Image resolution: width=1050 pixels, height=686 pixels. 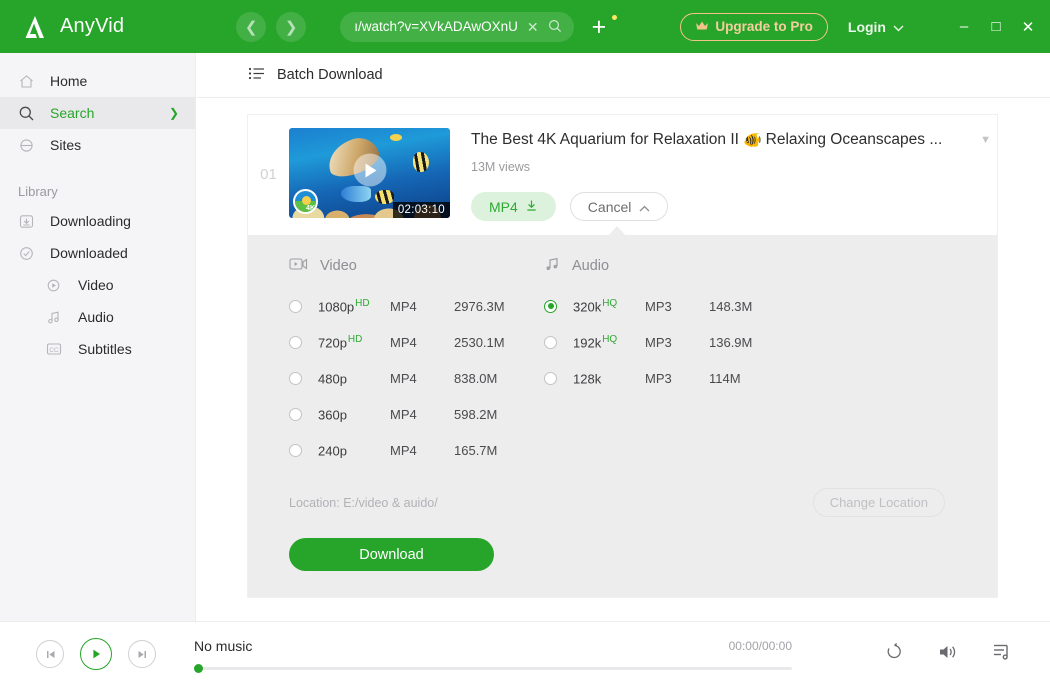 What do you see at coordinates (694, 306) in the screenshot?
I see `audio-option-row: 320kHQ MP3 148.3M` at bounding box center [694, 306].